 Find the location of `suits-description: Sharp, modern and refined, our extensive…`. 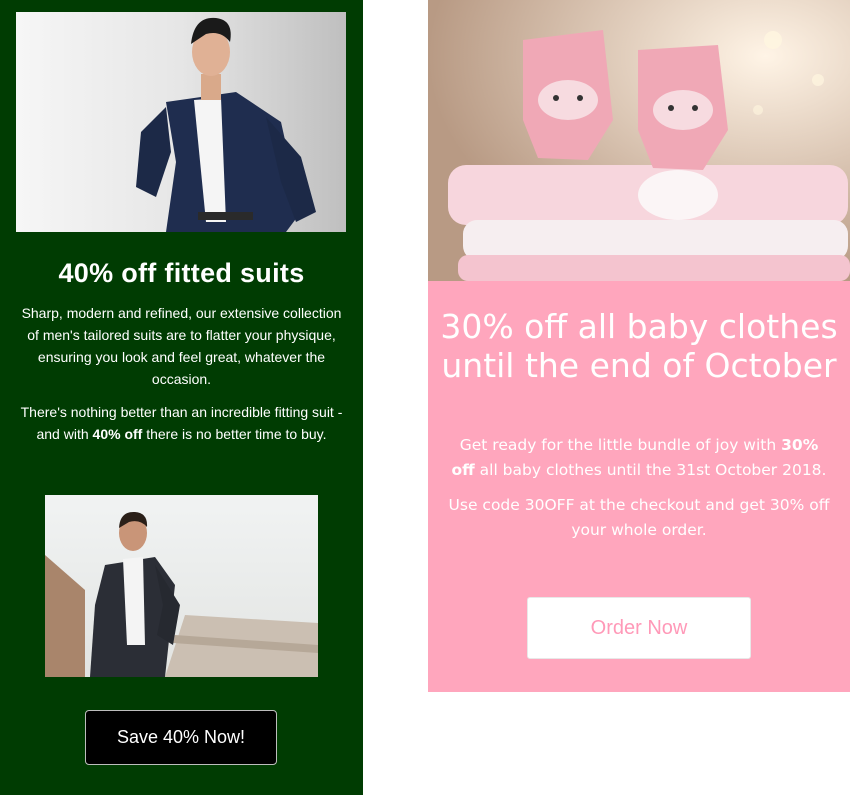

suits-description: Sharp, modern and refined, our extensive… is located at coordinates (181, 379).